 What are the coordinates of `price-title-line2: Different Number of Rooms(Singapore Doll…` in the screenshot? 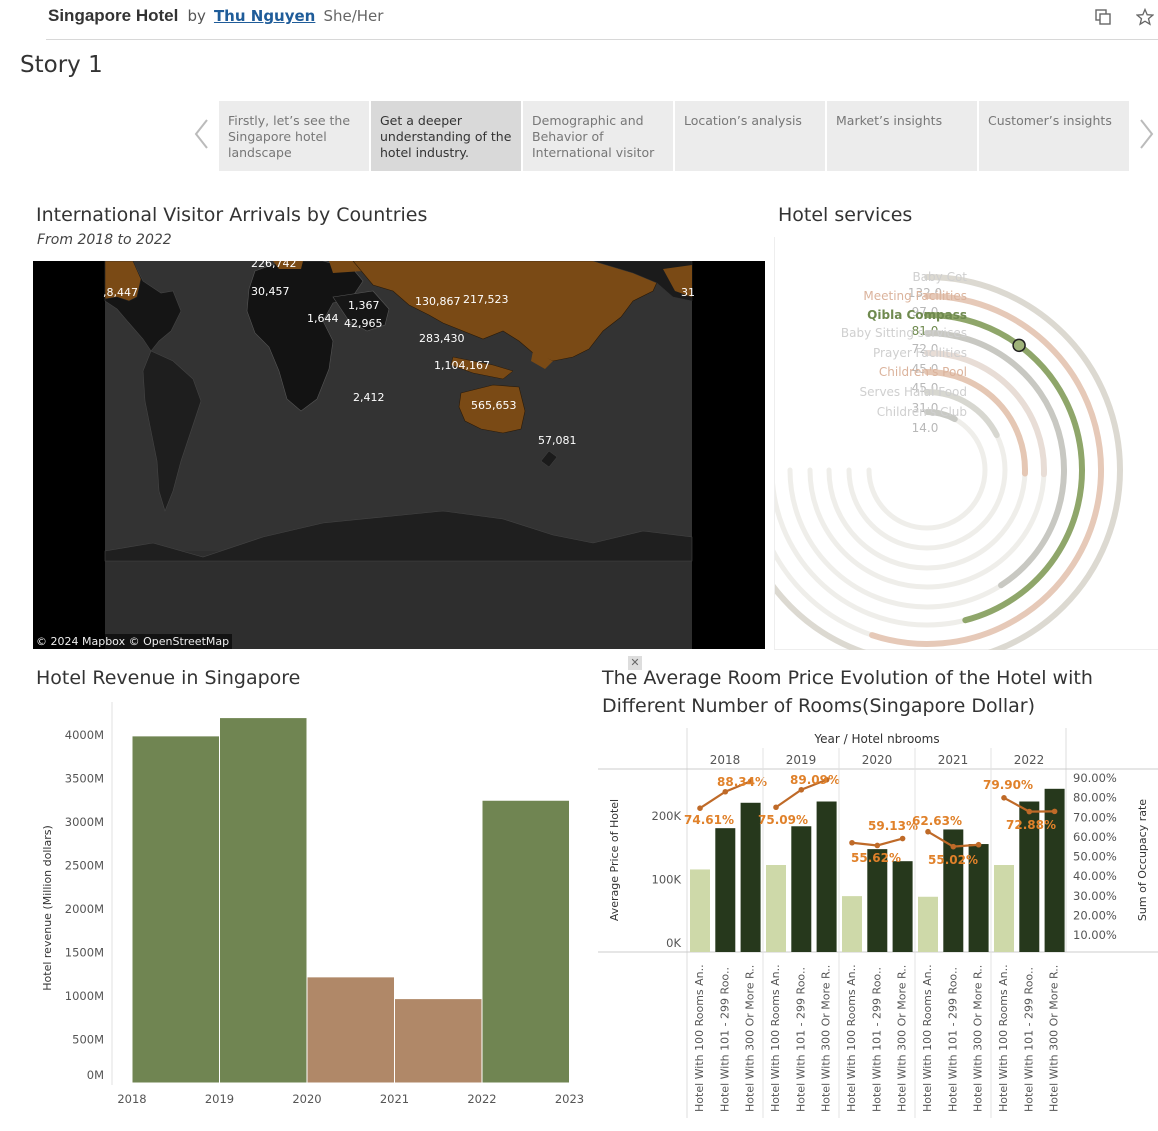 It's located at (819, 706).